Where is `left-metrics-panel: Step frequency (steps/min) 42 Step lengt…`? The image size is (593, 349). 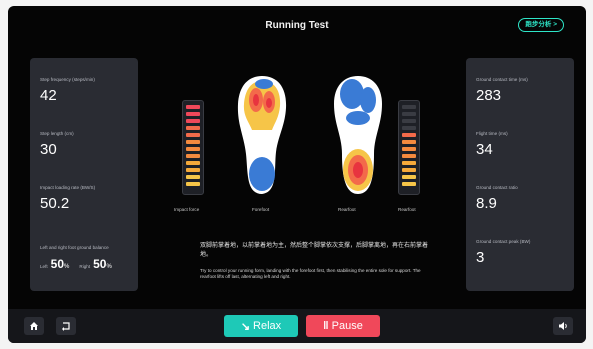
left-metrics-panel: Step frequency (steps/min) 42 Step lengt… is located at coordinates (84, 174).